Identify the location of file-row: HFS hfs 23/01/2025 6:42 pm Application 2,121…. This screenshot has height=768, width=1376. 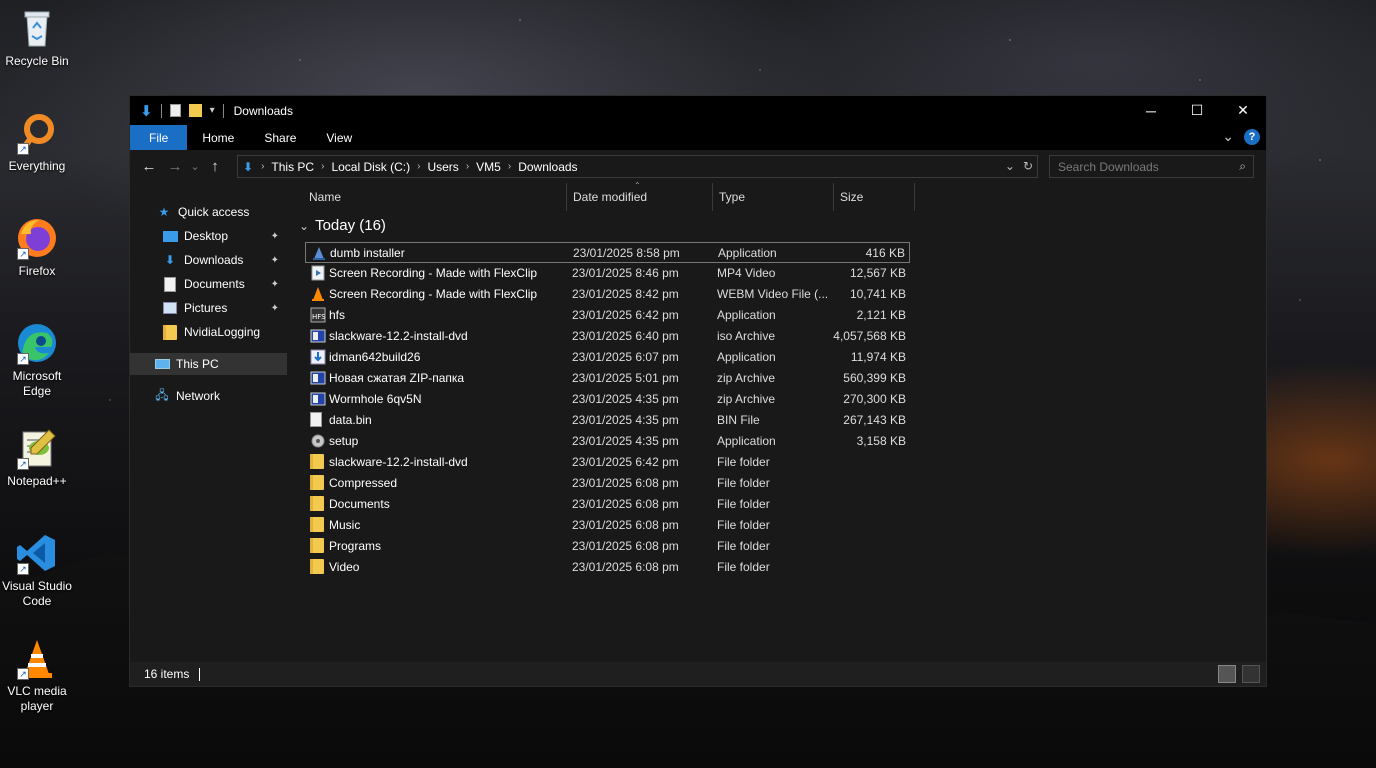
(607, 315).